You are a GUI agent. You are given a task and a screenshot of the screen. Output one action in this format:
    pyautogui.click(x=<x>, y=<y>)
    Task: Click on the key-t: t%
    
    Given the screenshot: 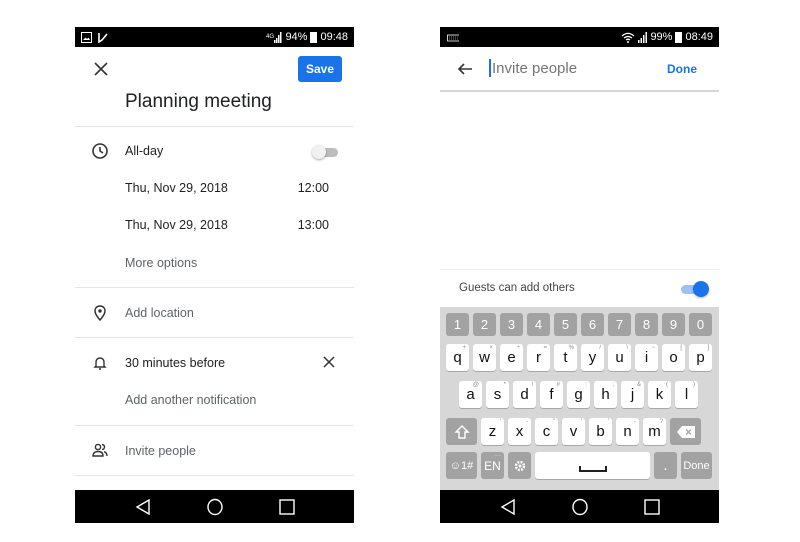 What is the action you would take?
    pyautogui.click(x=565, y=357)
    